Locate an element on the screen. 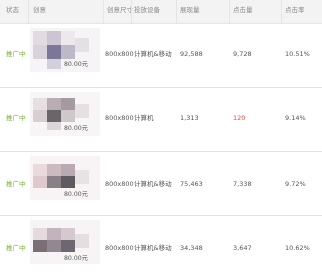 This screenshot has height=273, width=322. header-creative: 创意 is located at coordinates (39, 10).